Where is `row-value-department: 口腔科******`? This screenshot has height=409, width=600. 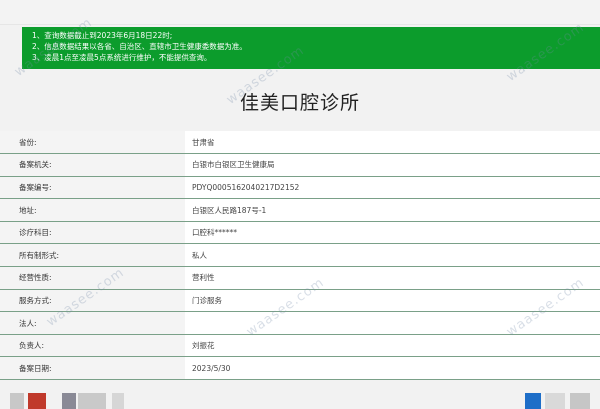
row-value-department: 口腔科****** is located at coordinates (392, 233).